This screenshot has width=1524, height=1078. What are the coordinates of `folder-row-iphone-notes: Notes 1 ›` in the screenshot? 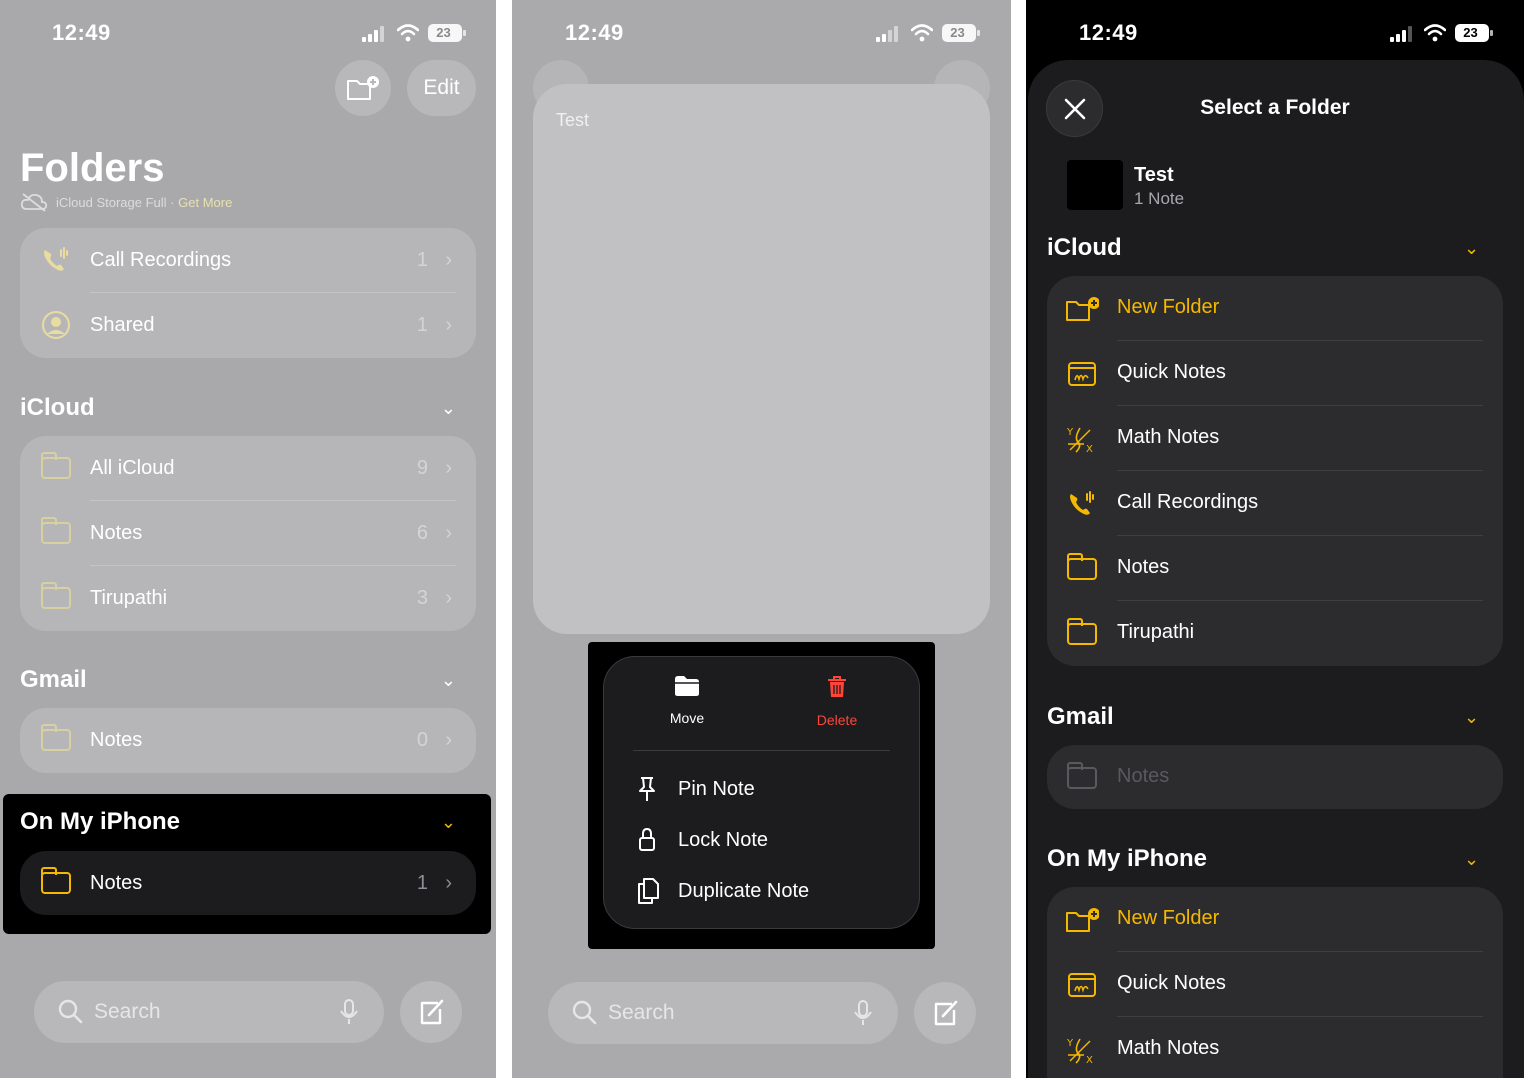 It's located at (248, 883).